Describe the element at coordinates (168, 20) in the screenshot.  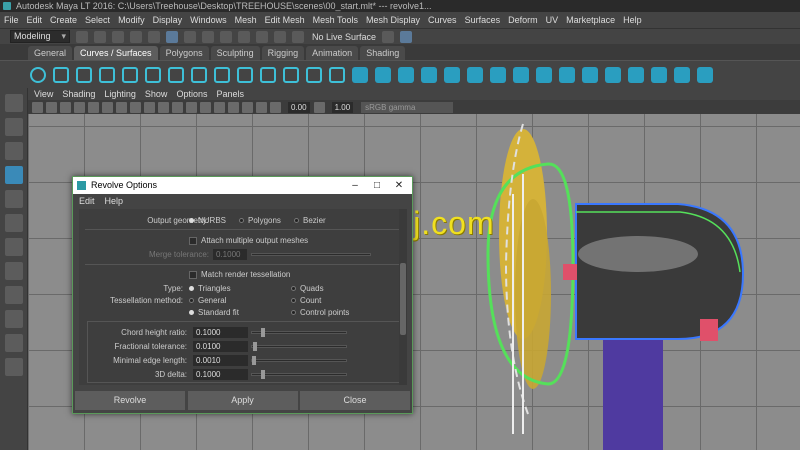
I see `menu-display: Display` at that location.